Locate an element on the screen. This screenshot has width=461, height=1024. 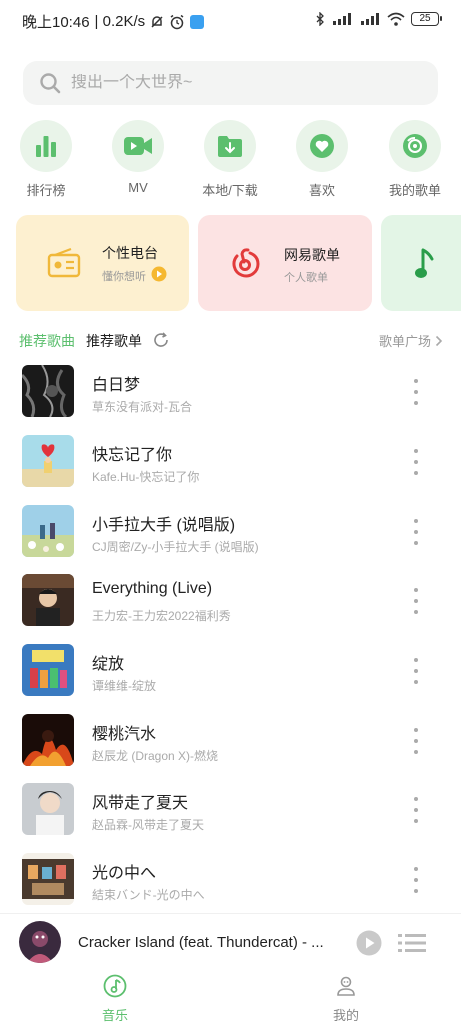
song-artist-album: 赵辰龙 (Dragon X)-燃烧 is located at coordinates (155, 756).